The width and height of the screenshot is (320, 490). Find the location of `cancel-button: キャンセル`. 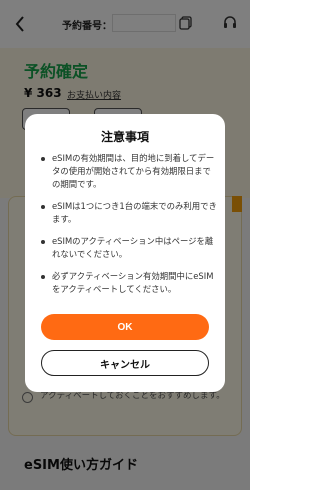

cancel-button: キャンセル is located at coordinates (125, 363).